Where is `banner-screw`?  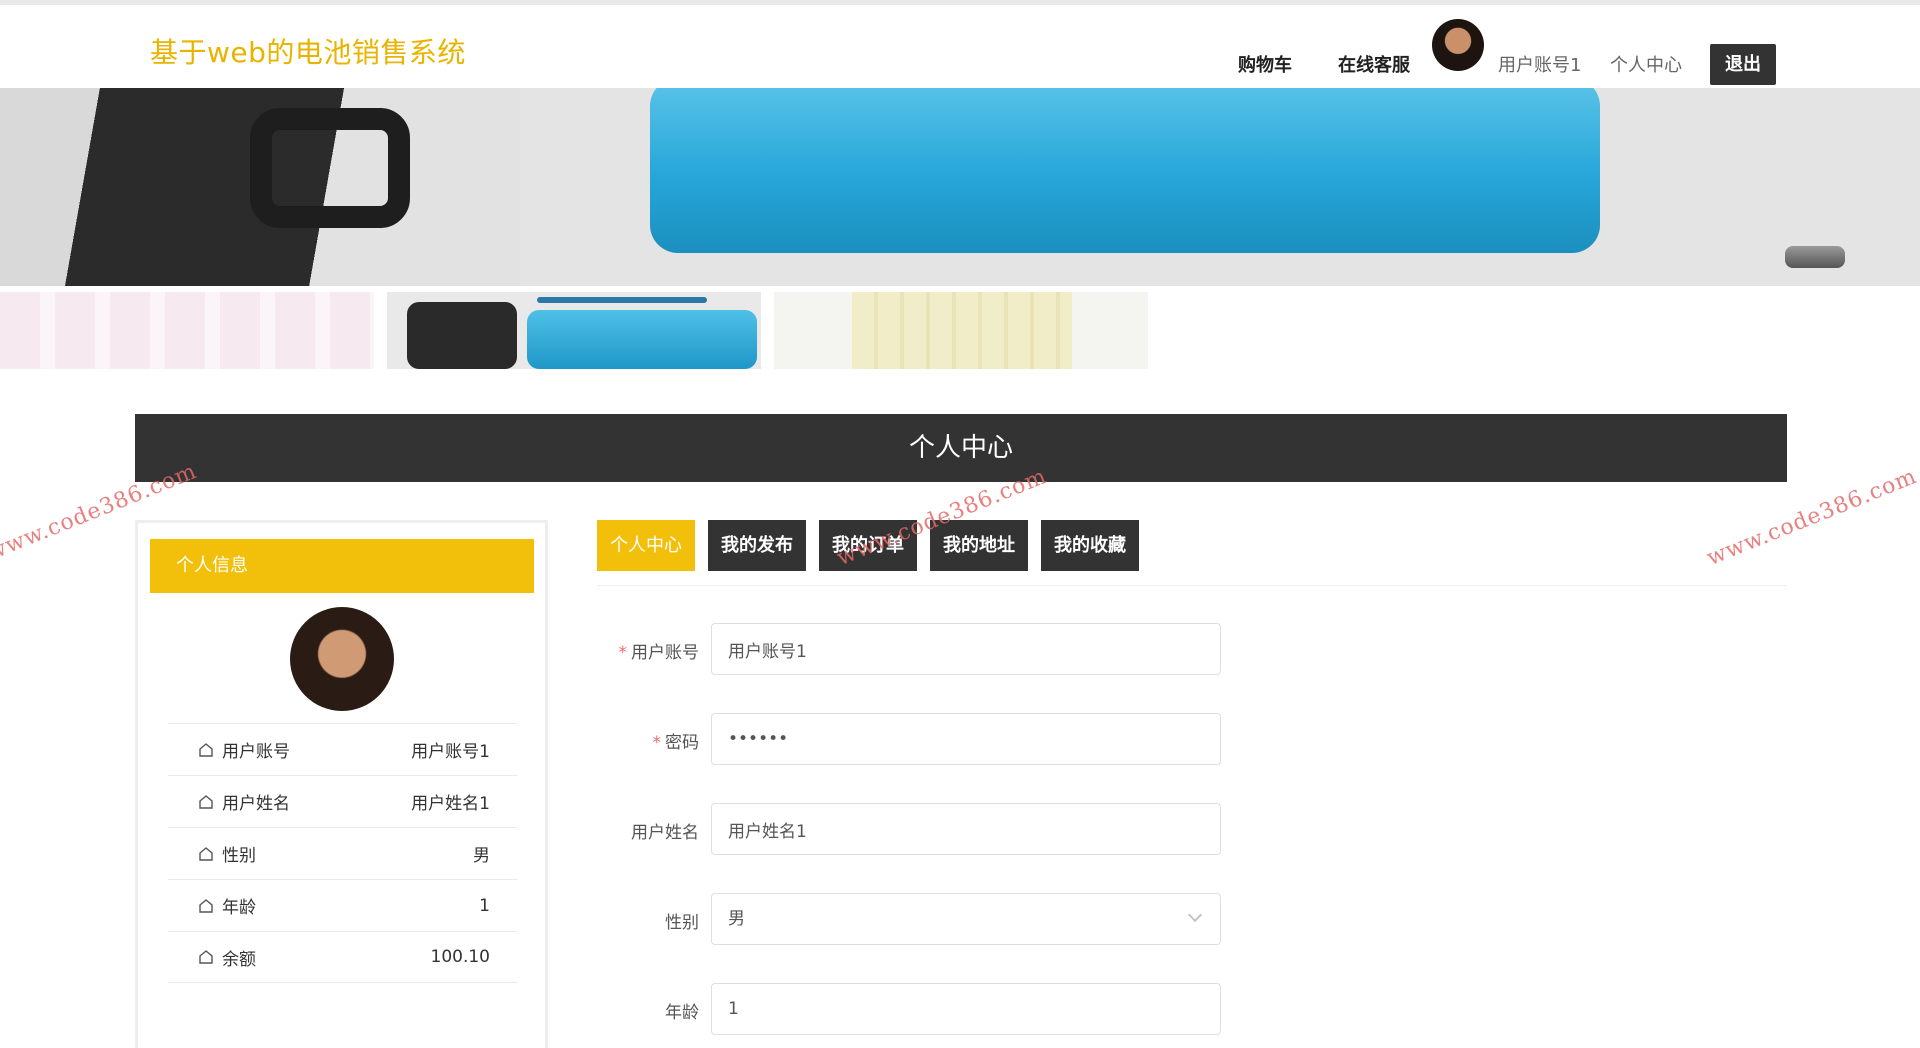 banner-screw is located at coordinates (1815, 257).